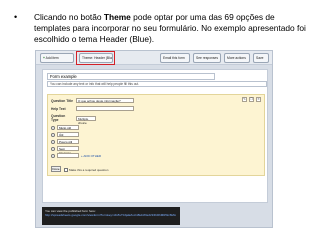  What do you see at coordinates (117, 17) in the screenshot?
I see `caption-bold: Theme` at bounding box center [117, 17].